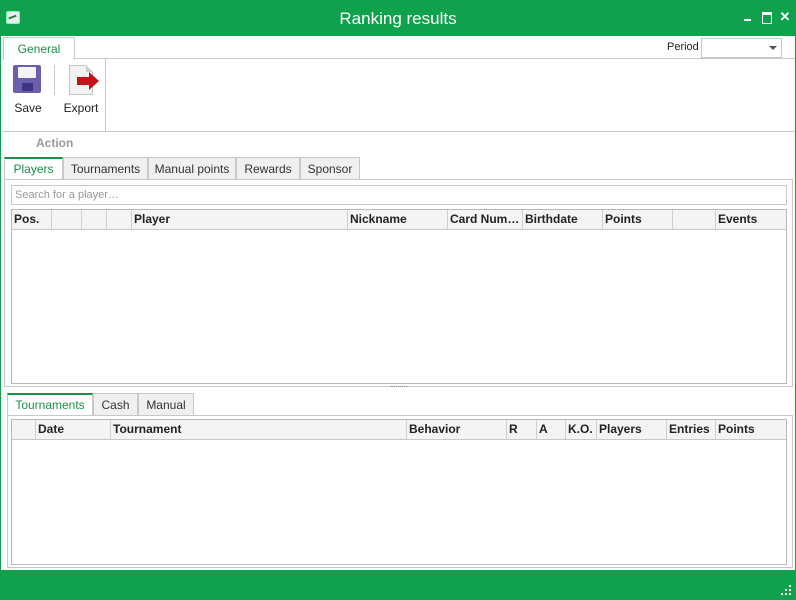  Describe the element at coordinates (399, 95) in the screenshot. I see `ribbon-panel: Save Export` at that location.